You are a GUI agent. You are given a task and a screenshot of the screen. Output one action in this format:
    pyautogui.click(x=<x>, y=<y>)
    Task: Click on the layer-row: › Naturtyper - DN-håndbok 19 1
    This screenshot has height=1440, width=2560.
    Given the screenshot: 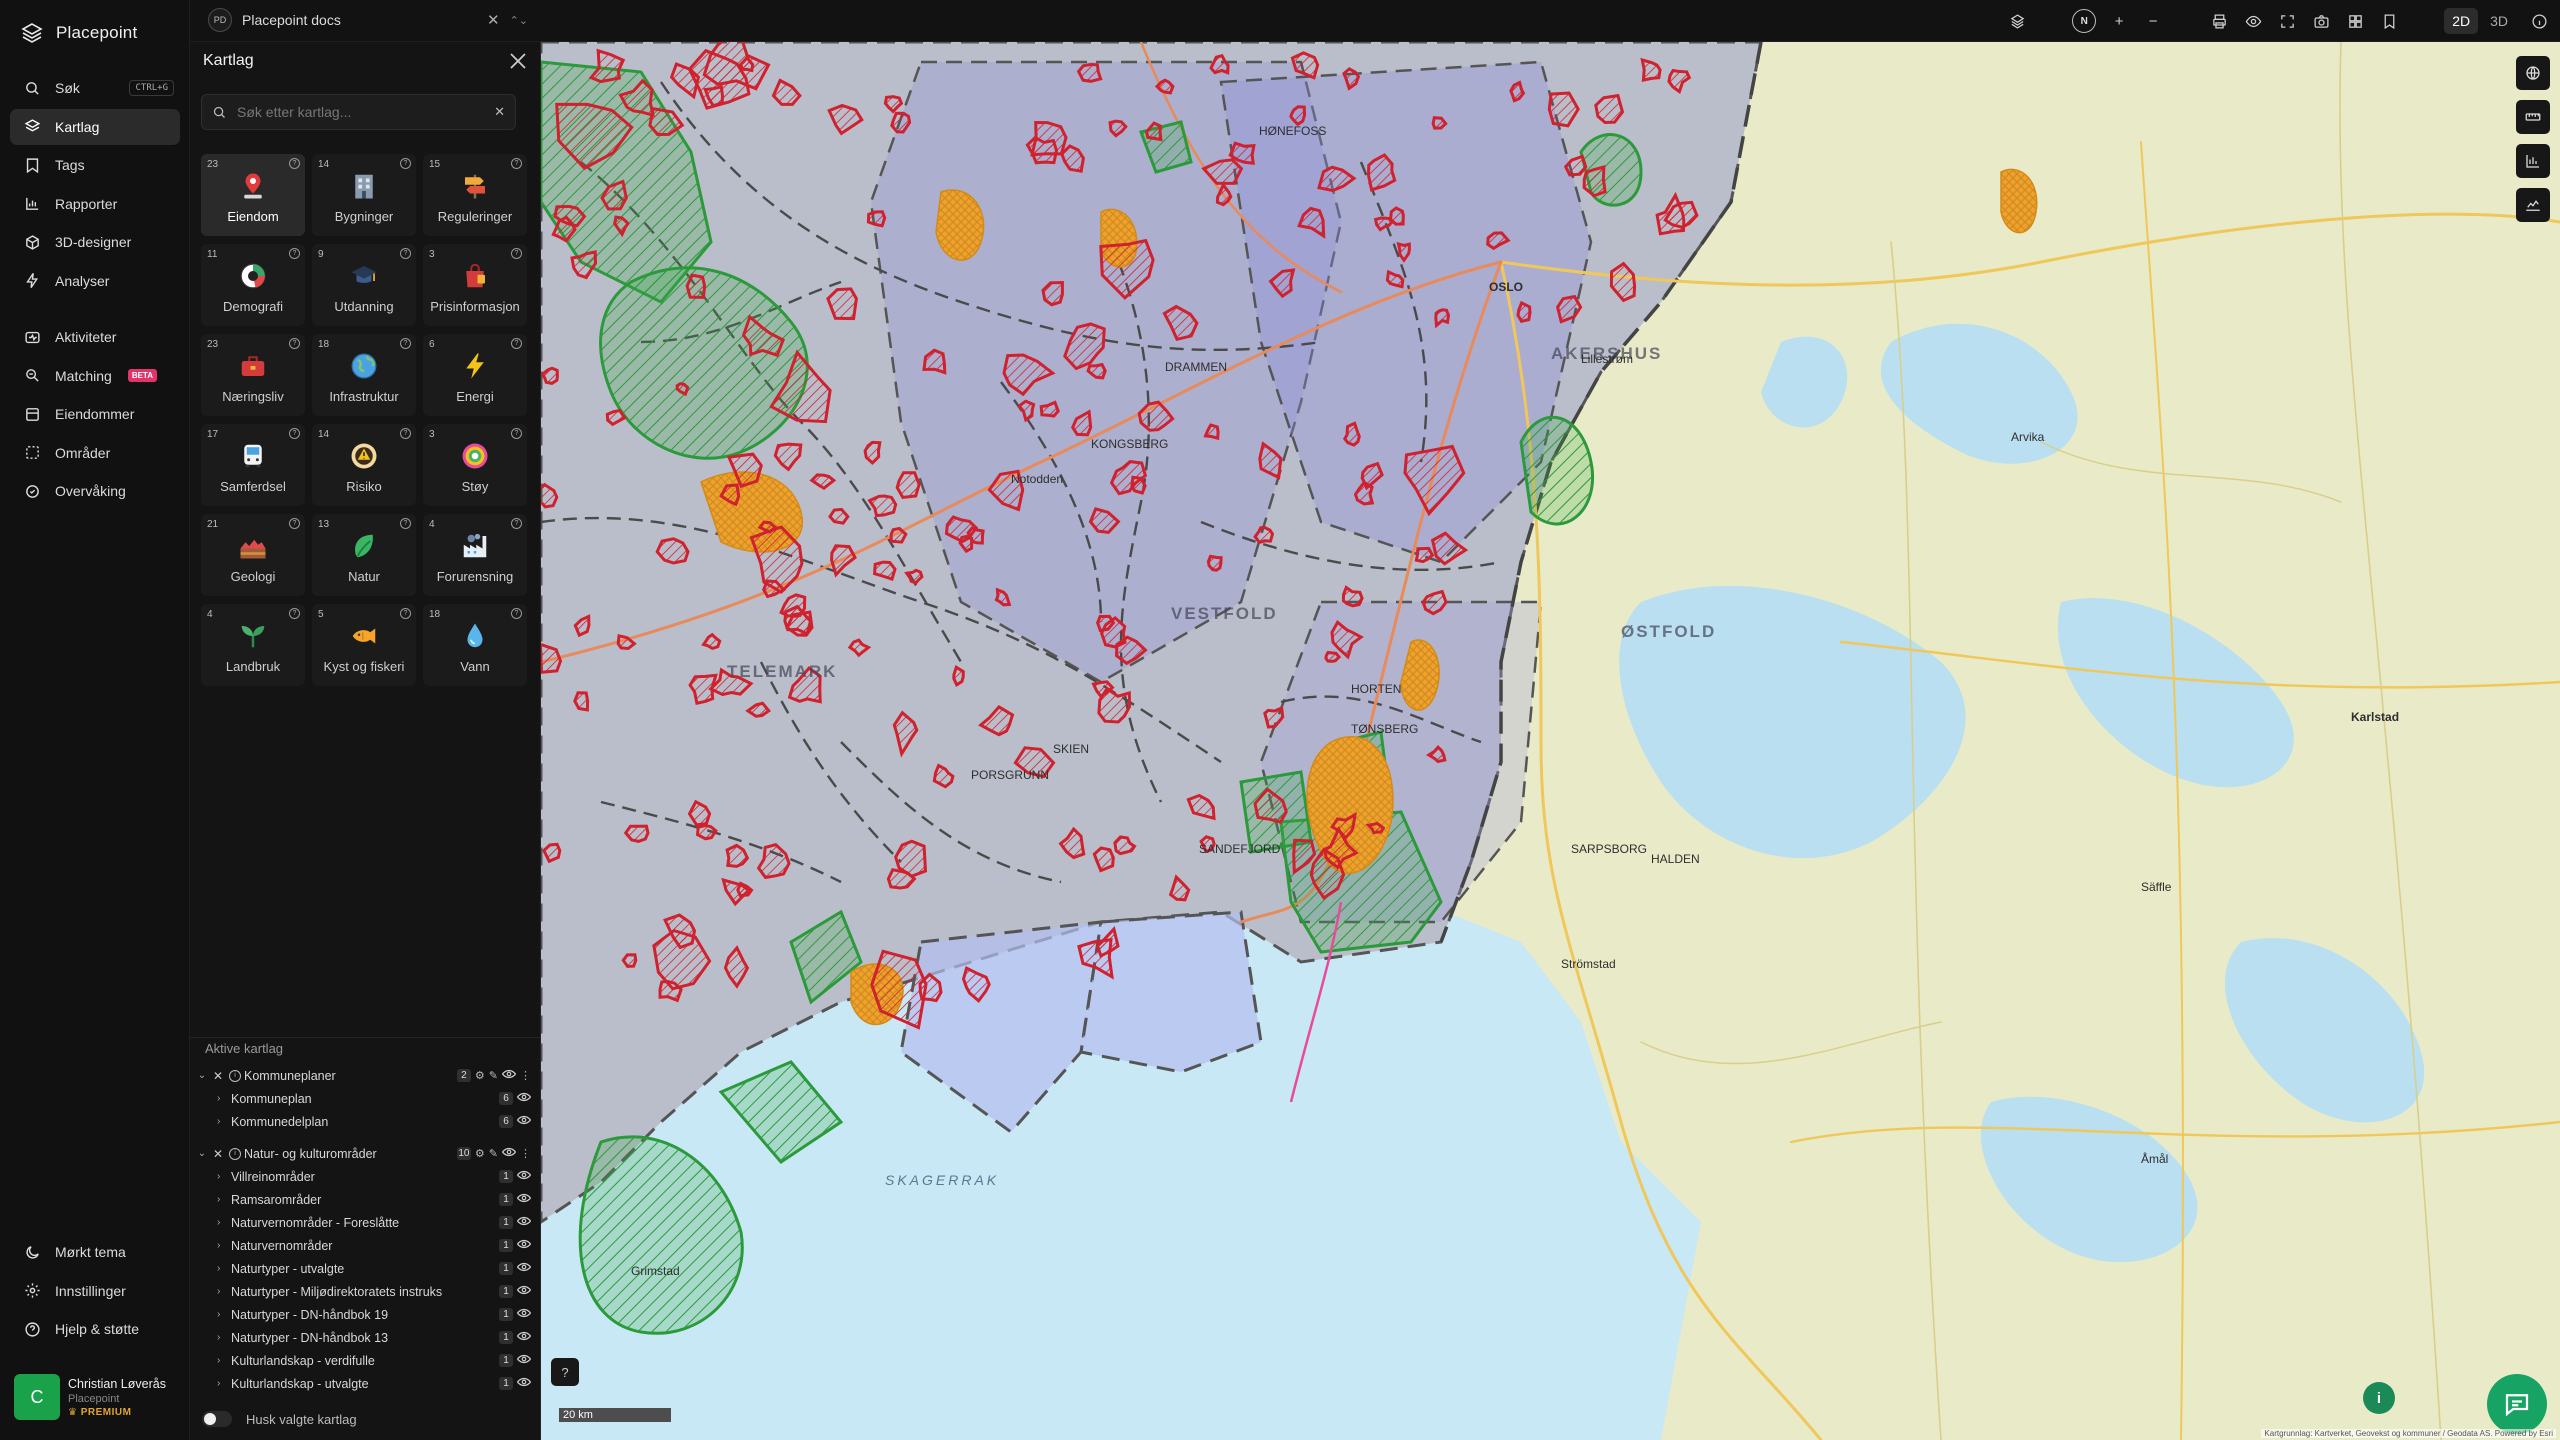 What is the action you would take?
    pyautogui.click(x=365, y=1314)
    